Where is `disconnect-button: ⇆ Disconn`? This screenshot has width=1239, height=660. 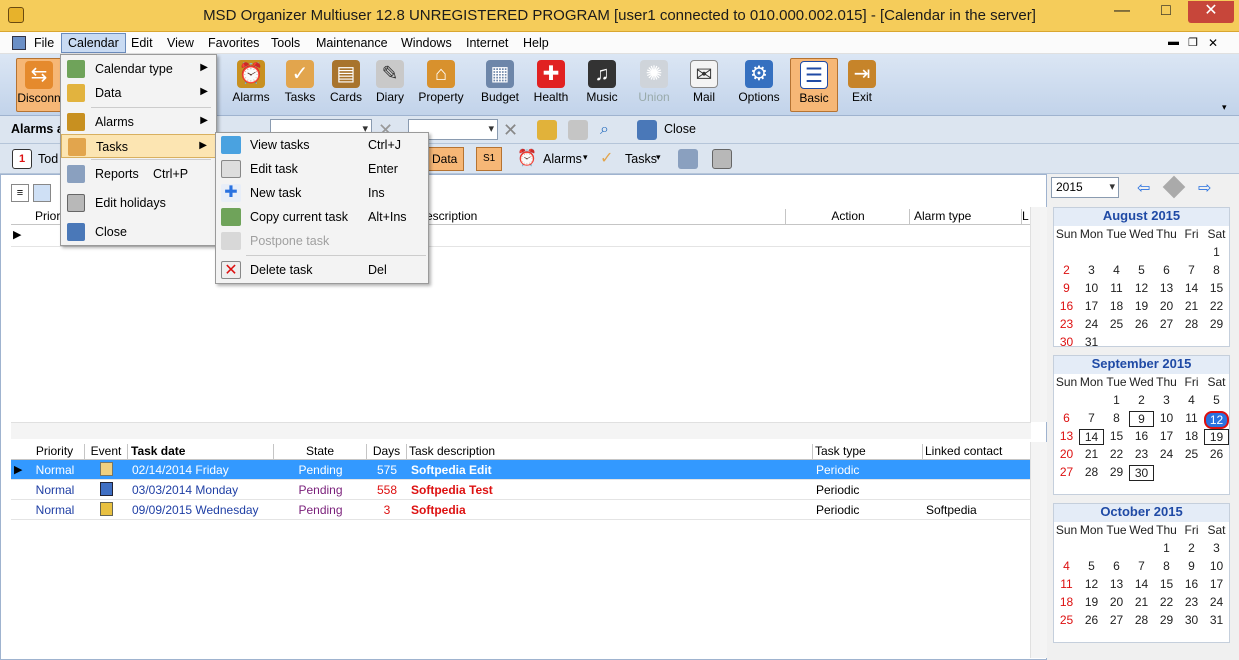
disconnect-button: ⇆ Disconn is located at coordinates (39, 85).